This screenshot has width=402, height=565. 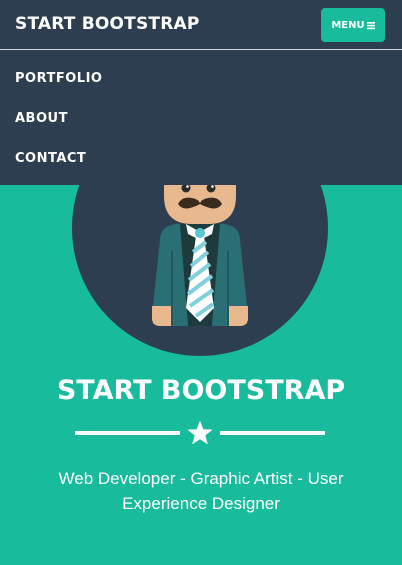 I want to click on brand-link: START BOOTSTRAP, so click(x=107, y=24).